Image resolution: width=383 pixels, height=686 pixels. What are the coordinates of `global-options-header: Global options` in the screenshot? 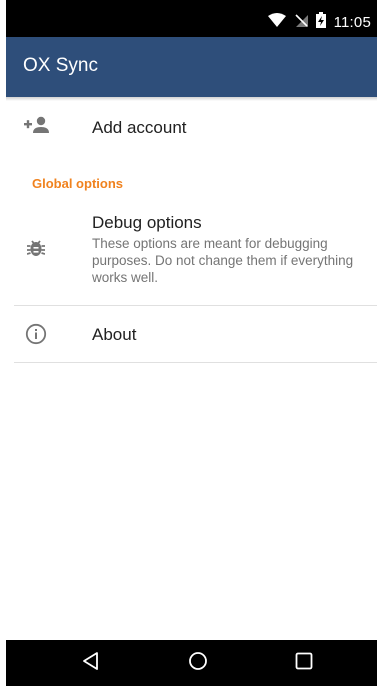 It's located at (77, 183).